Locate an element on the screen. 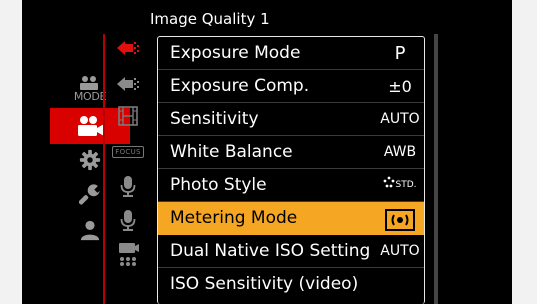  image-format-tab-icon is located at coordinates (128, 84).